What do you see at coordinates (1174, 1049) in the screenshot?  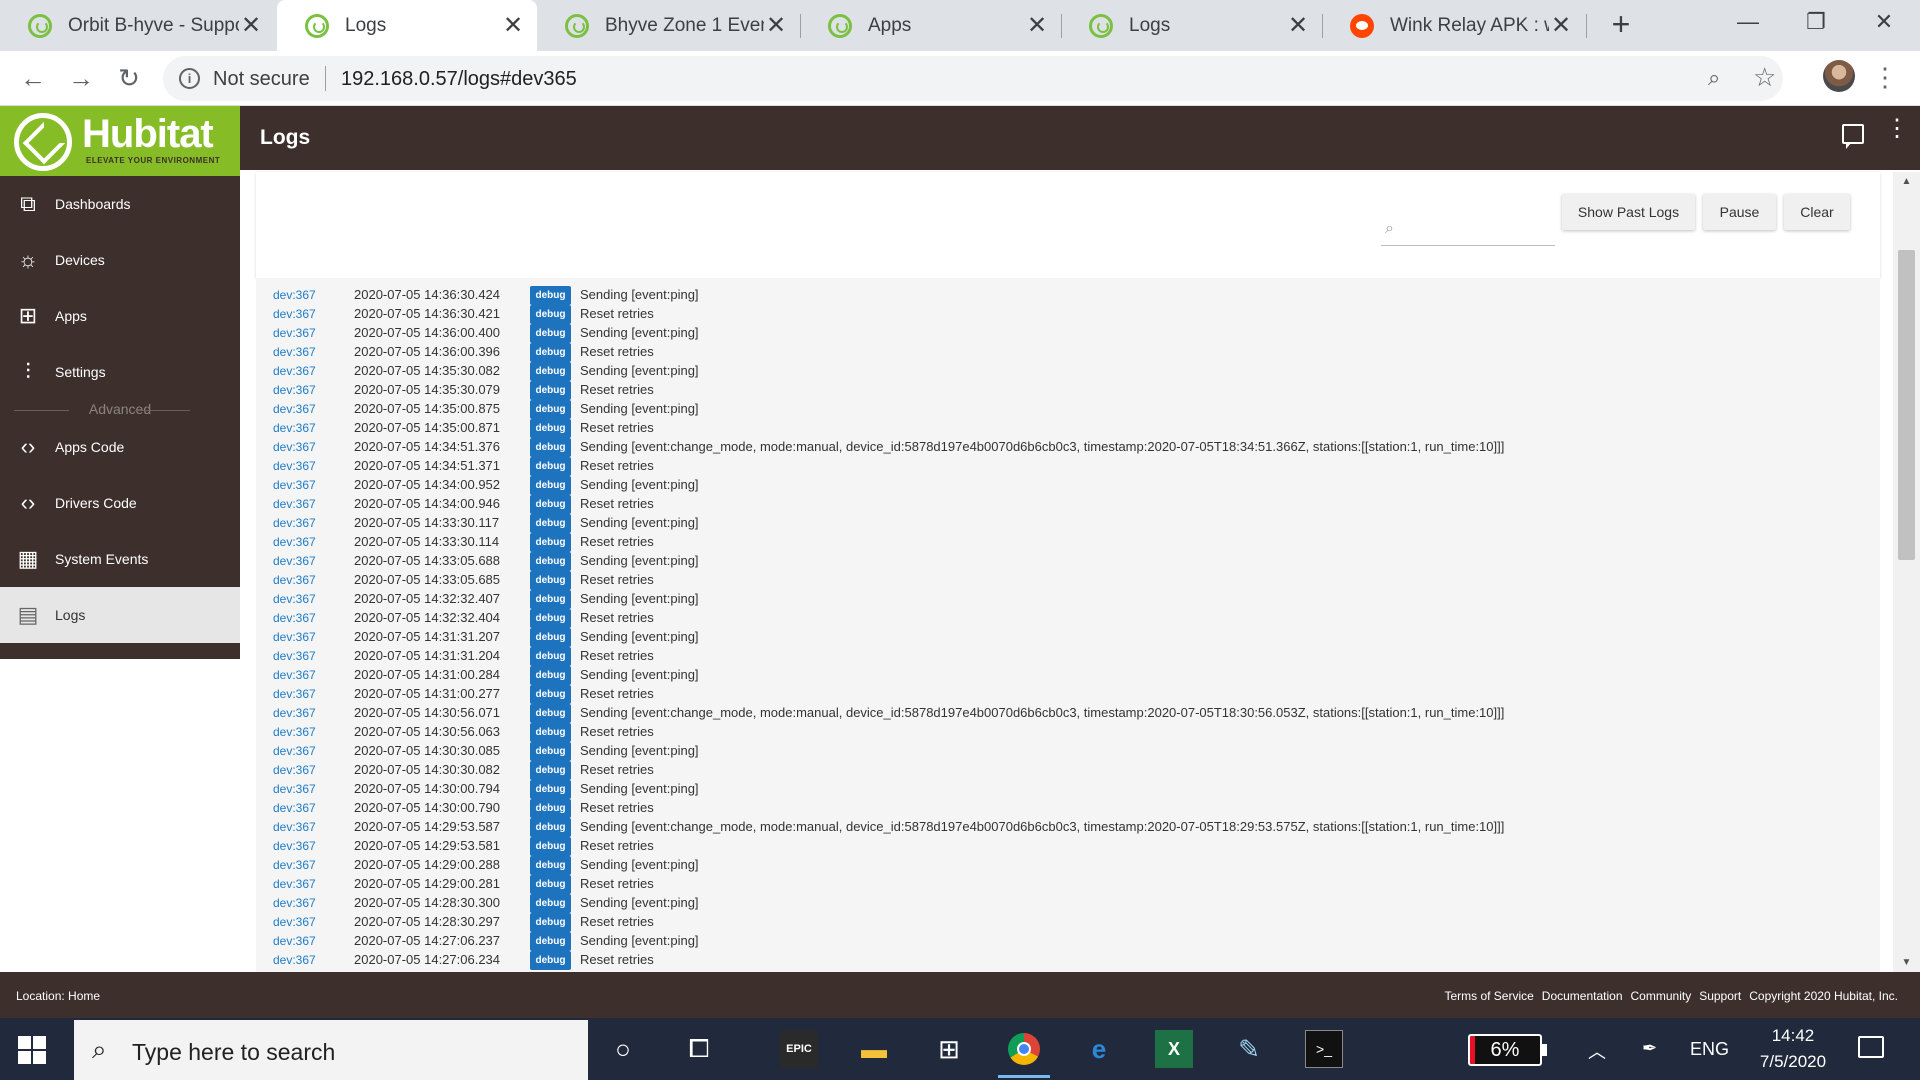 I see `excel-icon: X` at bounding box center [1174, 1049].